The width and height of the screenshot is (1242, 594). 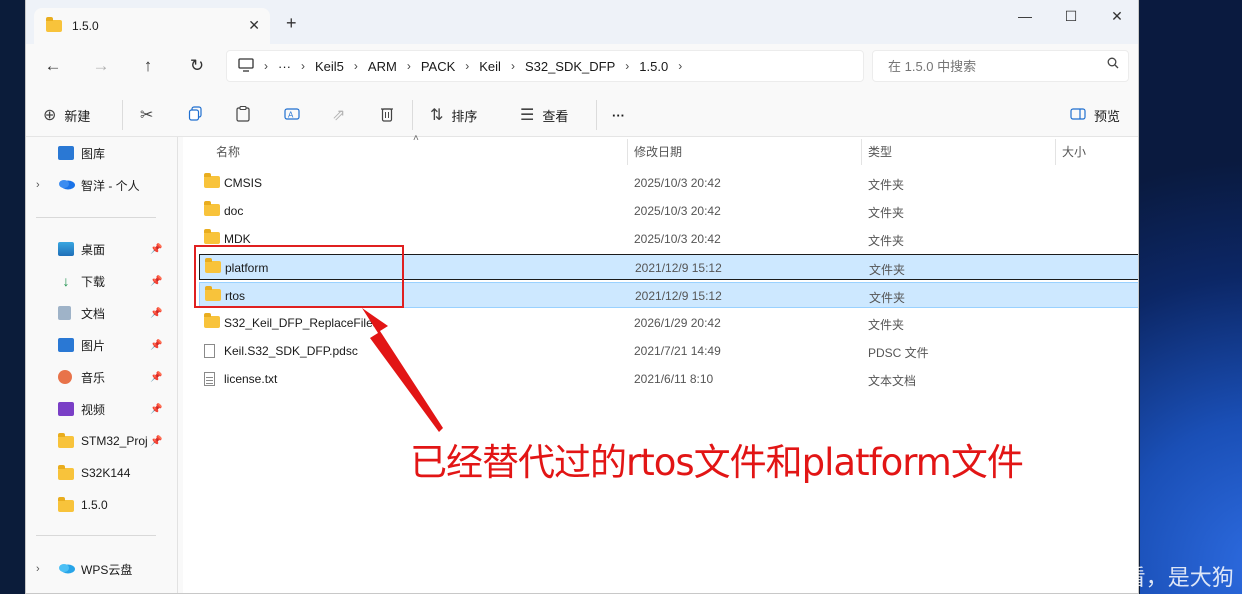 I want to click on sidebar-item-1-5-0: 1.5.0, so click(x=96, y=505).